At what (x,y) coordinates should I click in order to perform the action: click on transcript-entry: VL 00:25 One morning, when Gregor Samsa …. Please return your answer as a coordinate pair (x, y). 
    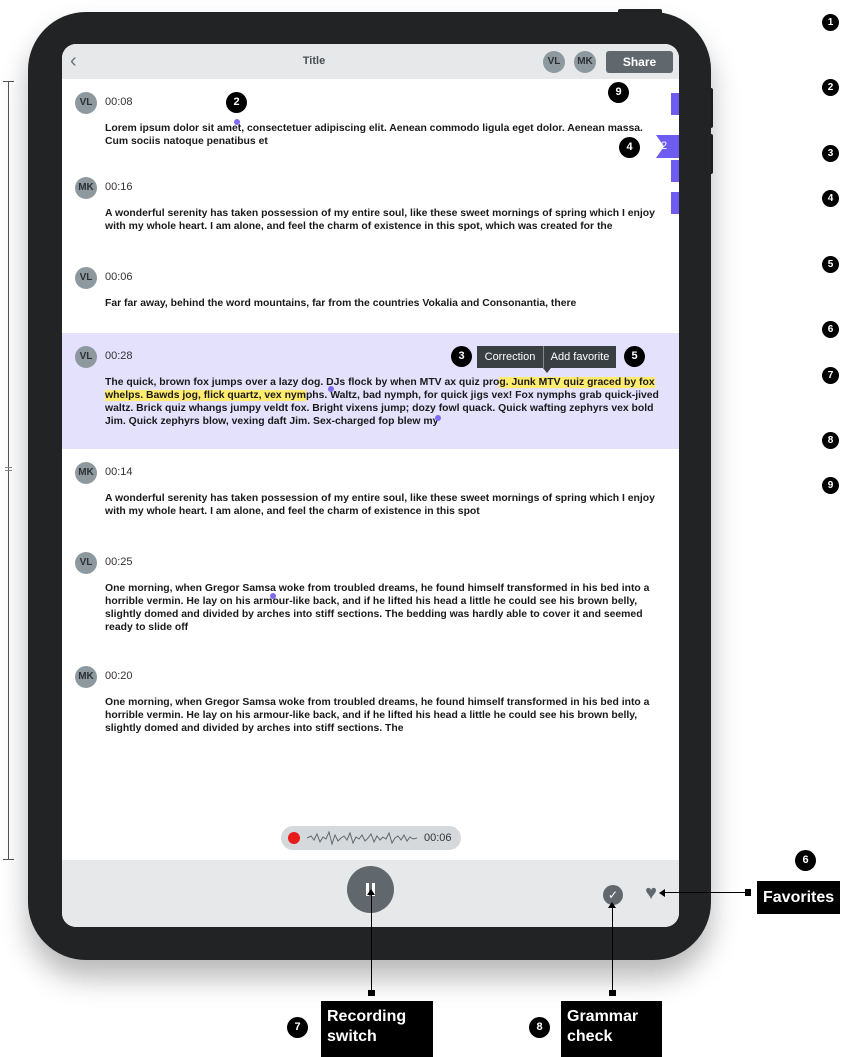
    Looking at the image, I should click on (370, 597).